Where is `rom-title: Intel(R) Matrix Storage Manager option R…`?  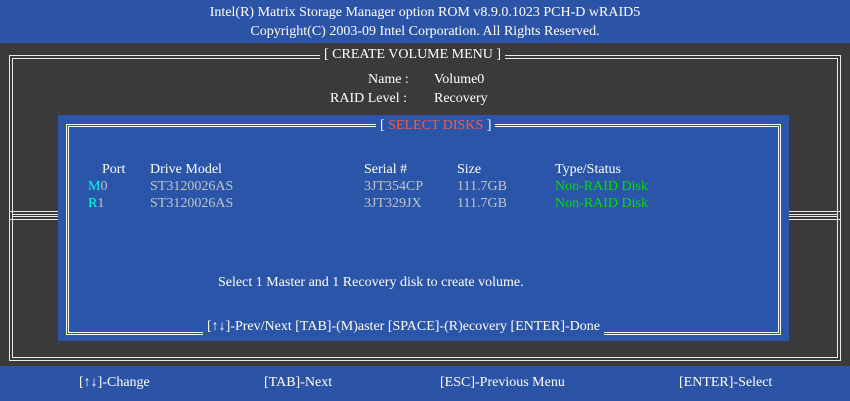 rom-title: Intel(R) Matrix Storage Manager option R… is located at coordinates (425, 12).